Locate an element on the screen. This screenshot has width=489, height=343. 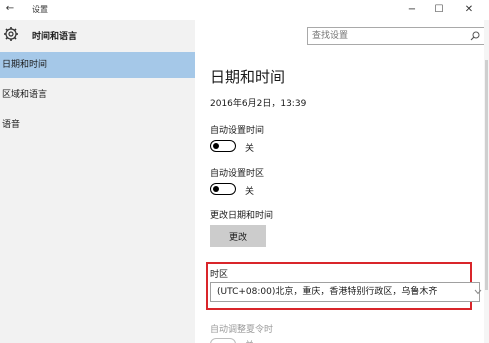
timezone-dropdown: (UTC+08:00)北京，重庆，香港特别行政区，乌鲁木齐 is located at coordinates (345, 292).